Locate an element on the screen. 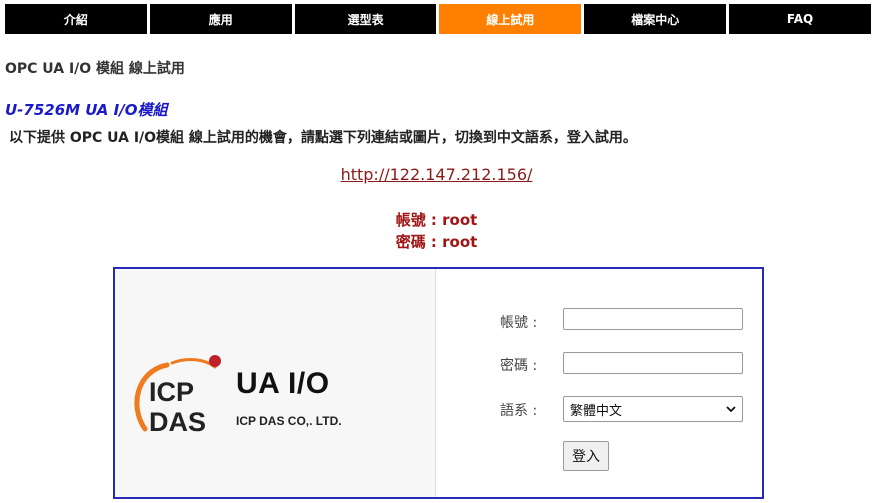 Image resolution: width=873 pixels, height=503 pixels. account-input is located at coordinates (653, 319).